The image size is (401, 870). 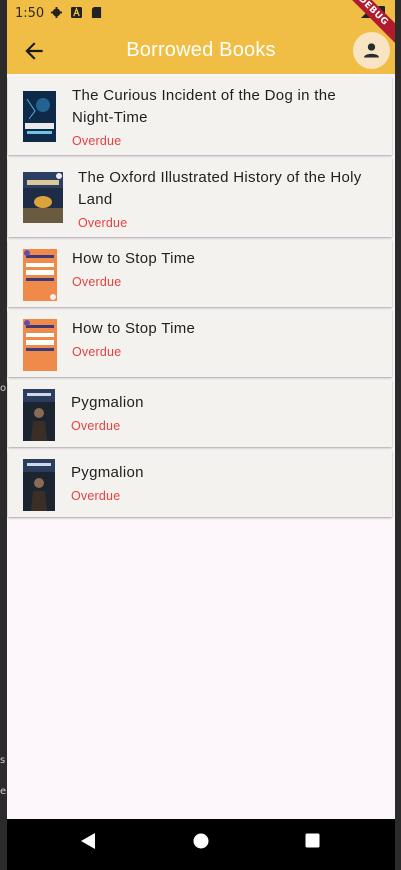 I want to click on backdrop-fragment: s, so click(x=3, y=760).